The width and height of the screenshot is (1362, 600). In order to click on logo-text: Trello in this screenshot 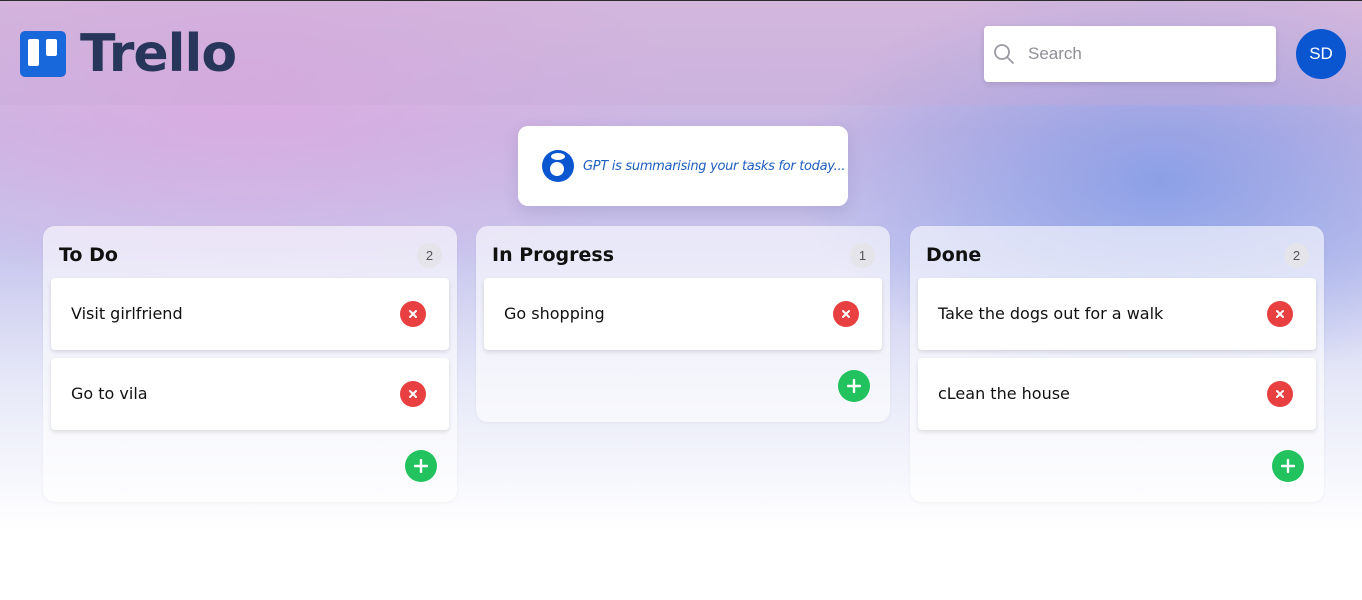, I will do `click(158, 54)`.